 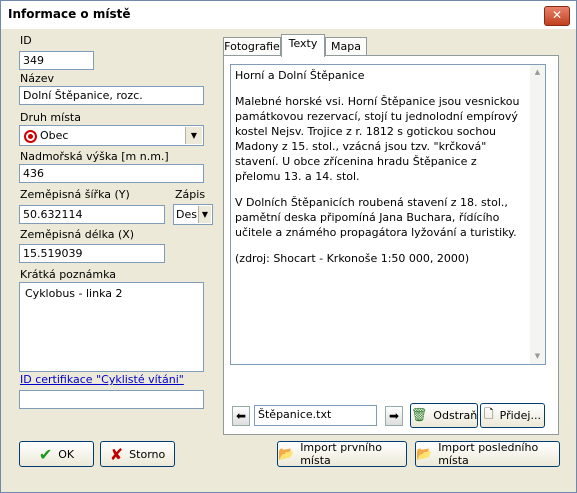 I want to click on delete-text-button: 🗑 Odstraň, so click(x=444, y=415).